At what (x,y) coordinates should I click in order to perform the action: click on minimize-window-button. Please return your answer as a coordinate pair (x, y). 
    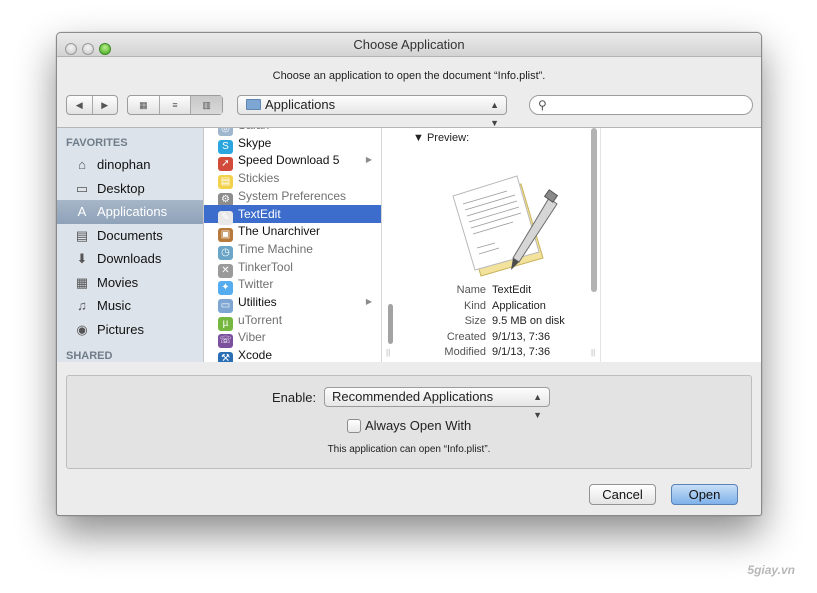
    Looking at the image, I should click on (88, 49).